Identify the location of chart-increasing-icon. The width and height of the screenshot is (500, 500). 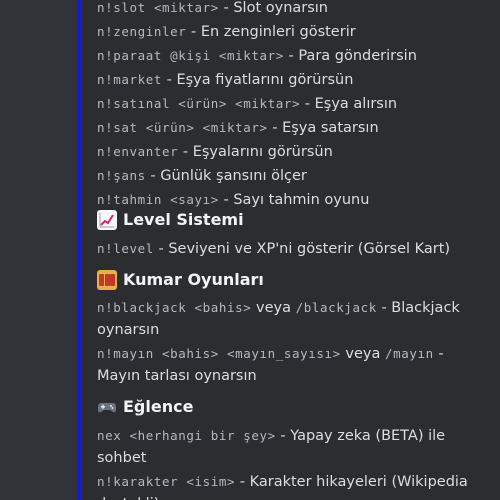
(107, 220).